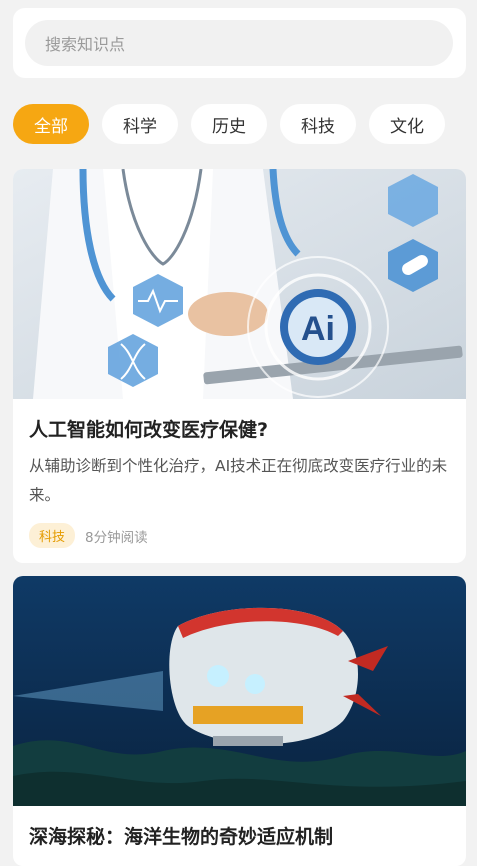 The height and width of the screenshot is (866, 477). I want to click on tab-technology: 科技, so click(318, 124).